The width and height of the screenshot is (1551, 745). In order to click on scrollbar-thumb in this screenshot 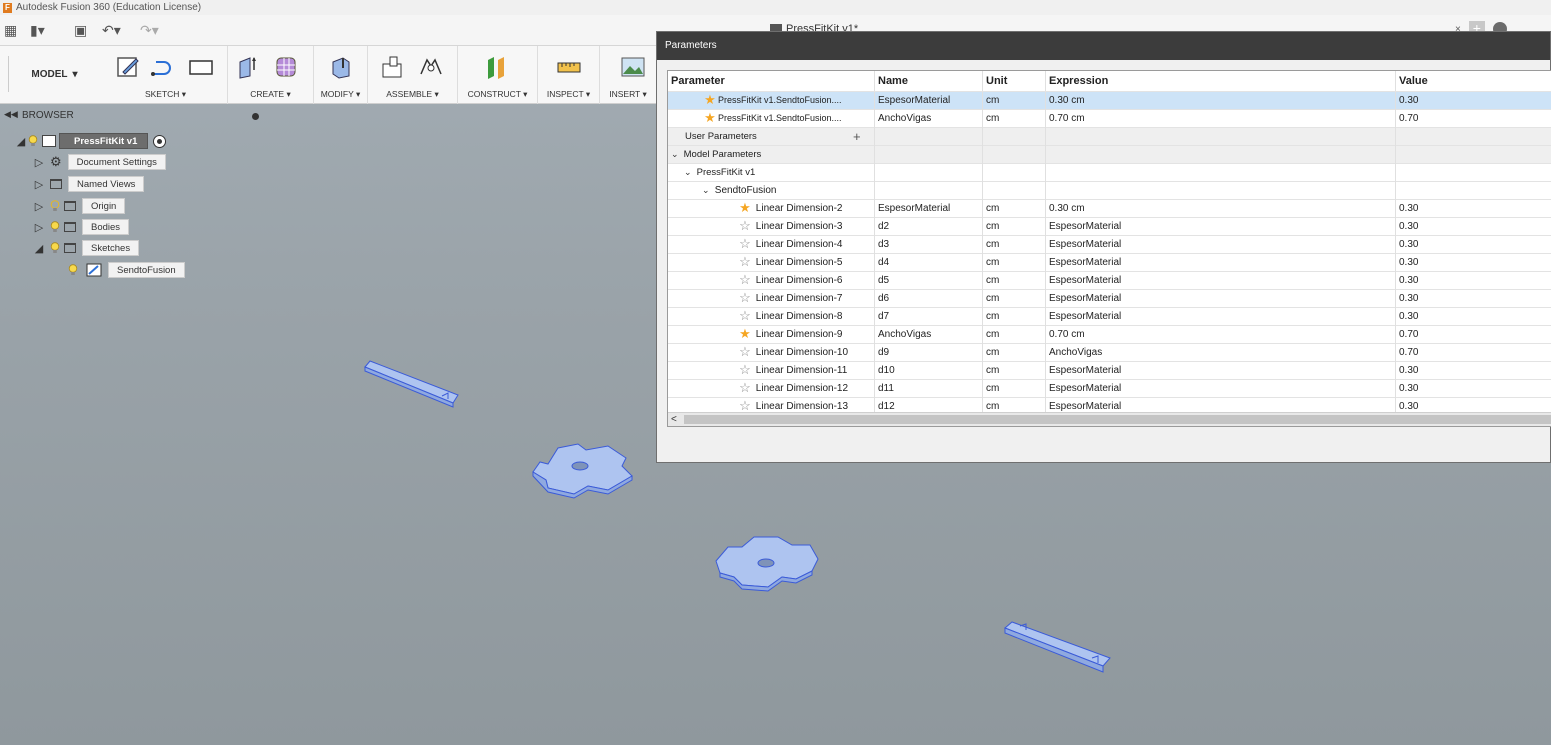, I will do `click(1117, 419)`.